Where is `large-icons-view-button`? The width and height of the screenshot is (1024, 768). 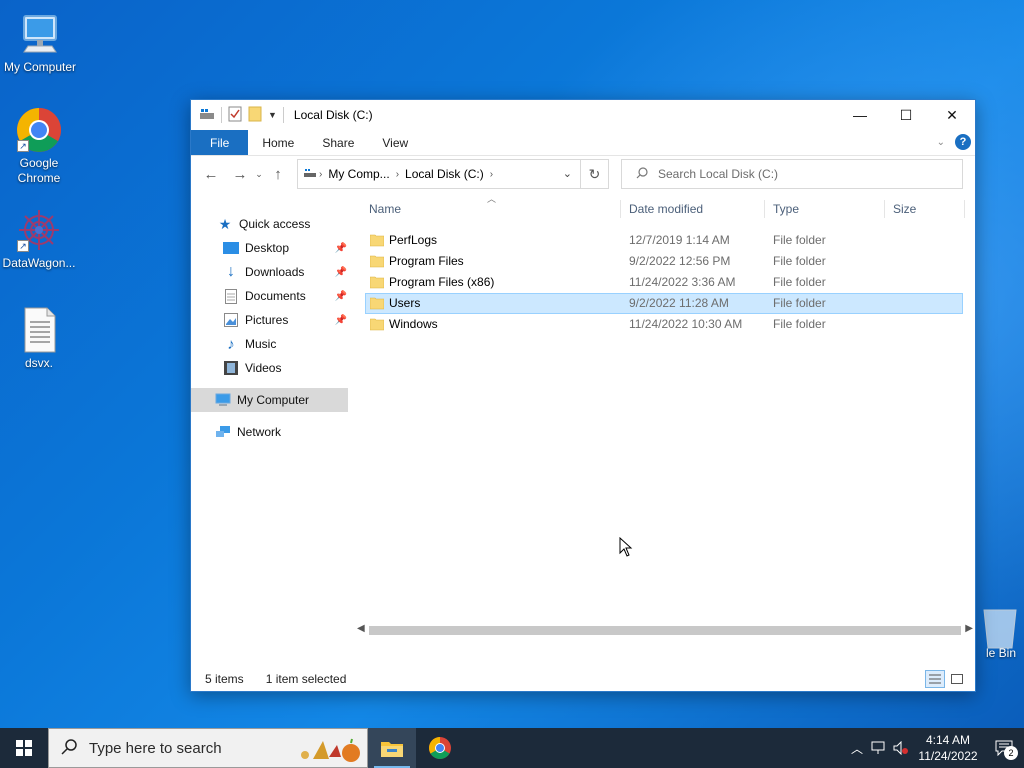
large-icons-view-button is located at coordinates (957, 679).